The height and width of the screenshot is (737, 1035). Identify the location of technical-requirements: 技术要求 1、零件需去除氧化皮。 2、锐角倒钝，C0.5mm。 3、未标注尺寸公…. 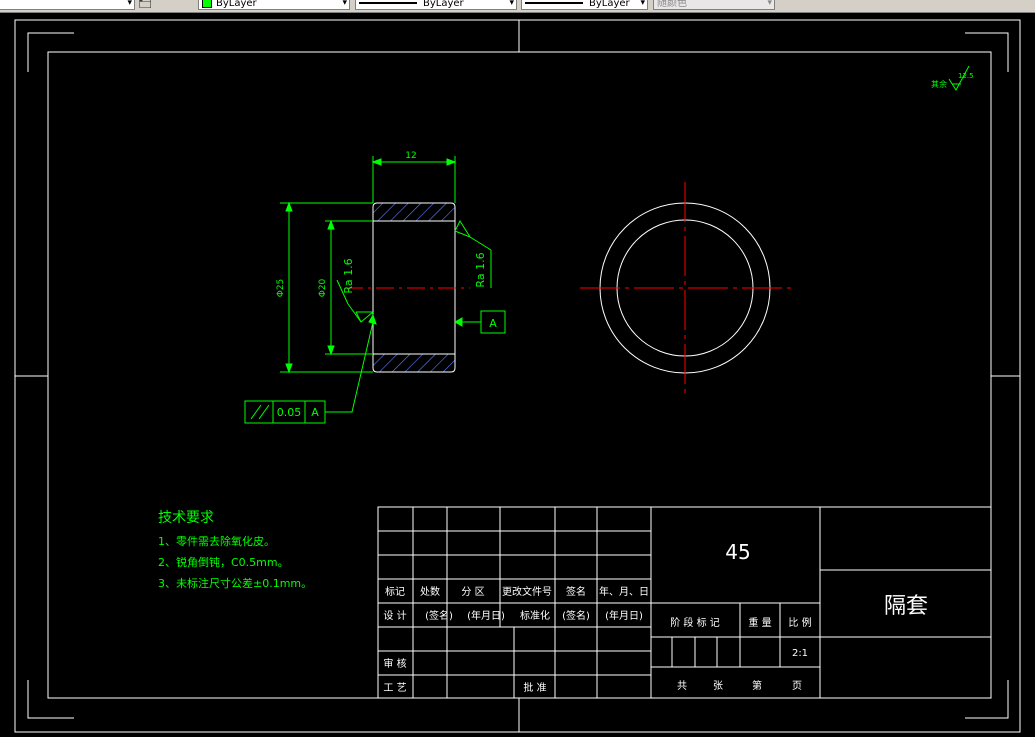
(235, 550).